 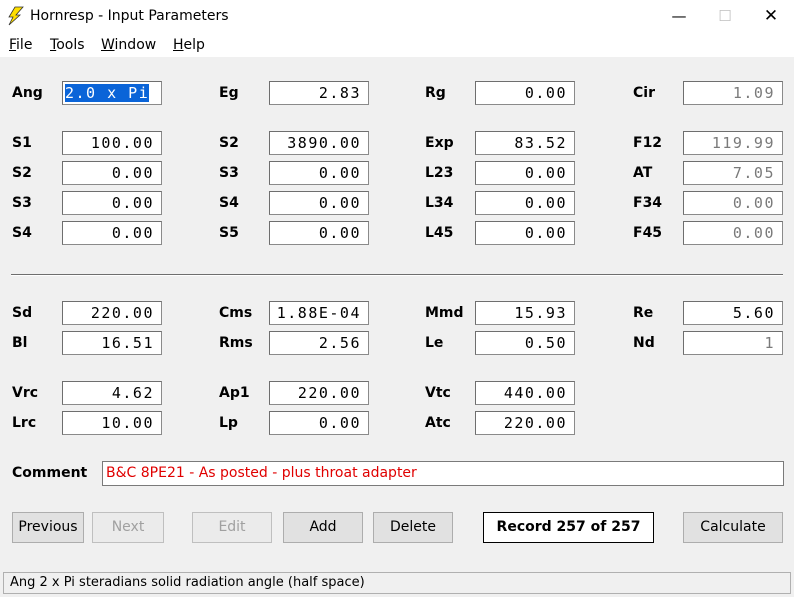 What do you see at coordinates (236, 313) in the screenshot?
I see `label-cms: Cms` at bounding box center [236, 313].